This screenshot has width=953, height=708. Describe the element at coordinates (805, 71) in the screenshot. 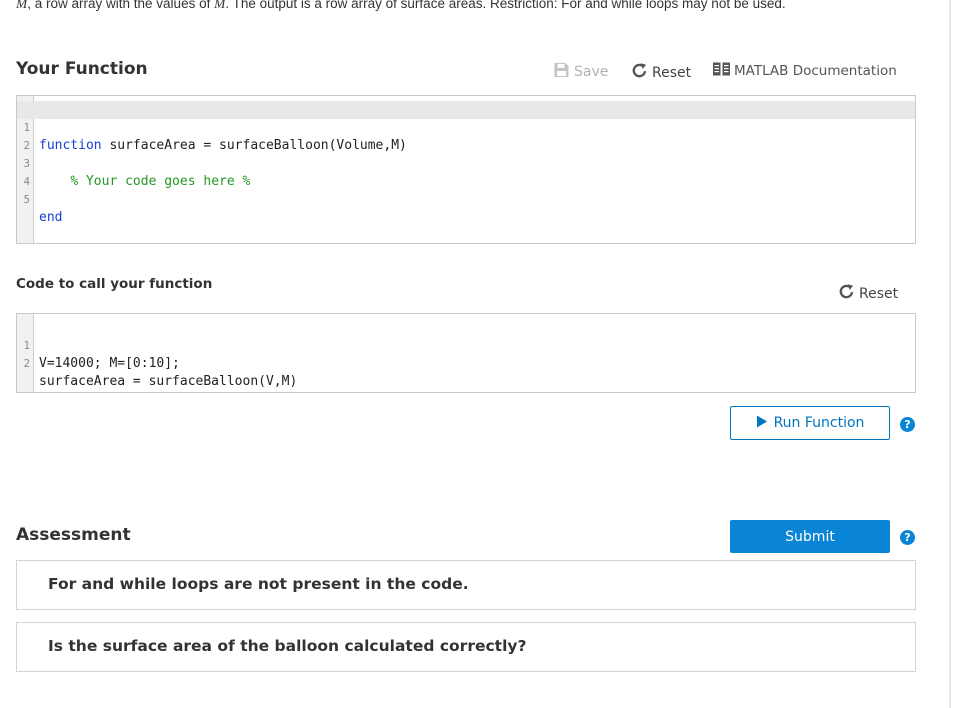

I see `matlab-documentation-link: MATLAB Documentation` at that location.